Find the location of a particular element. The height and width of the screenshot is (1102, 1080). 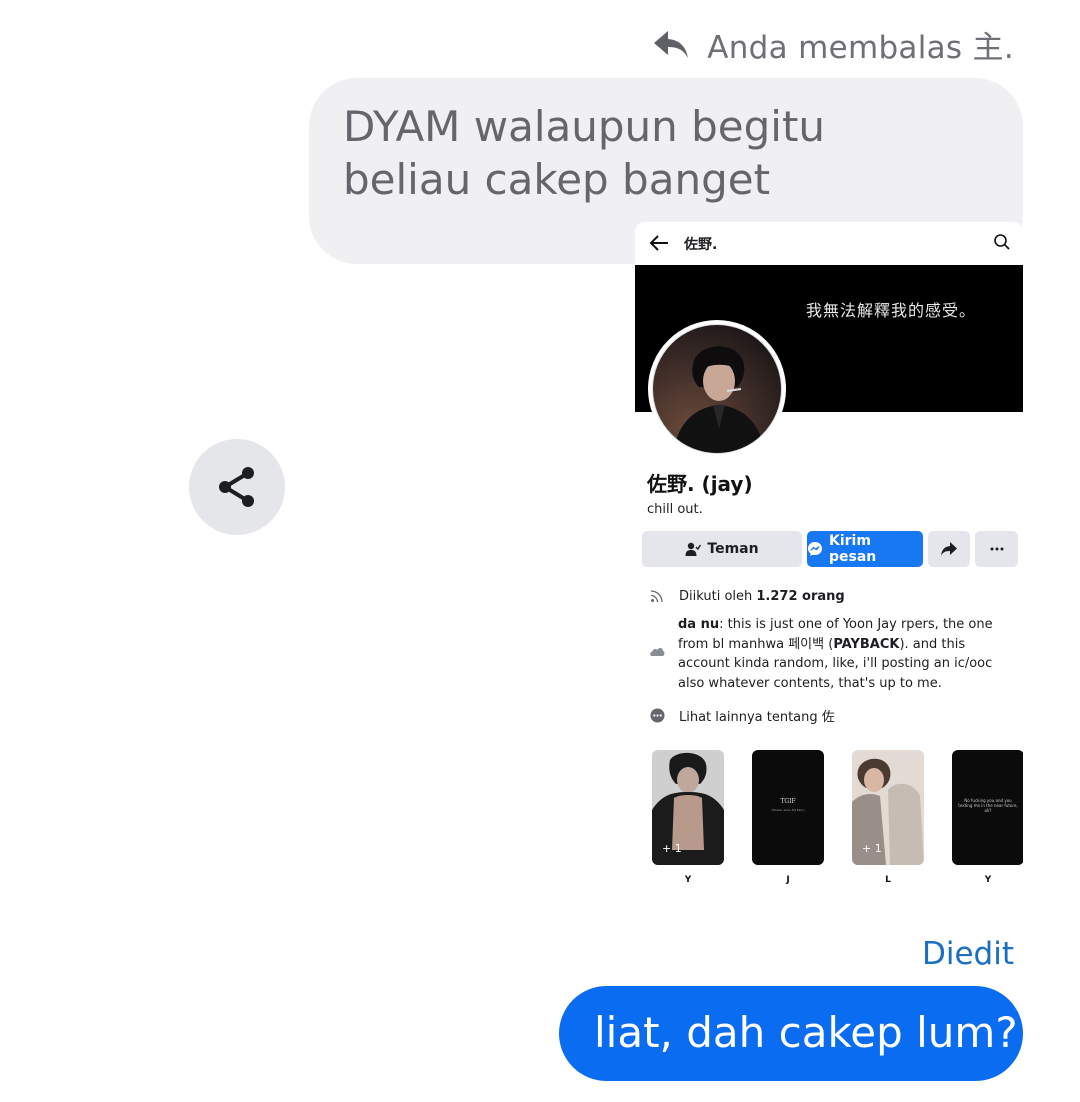

send-message-button-label: Kirim pesan is located at coordinates (852, 549).